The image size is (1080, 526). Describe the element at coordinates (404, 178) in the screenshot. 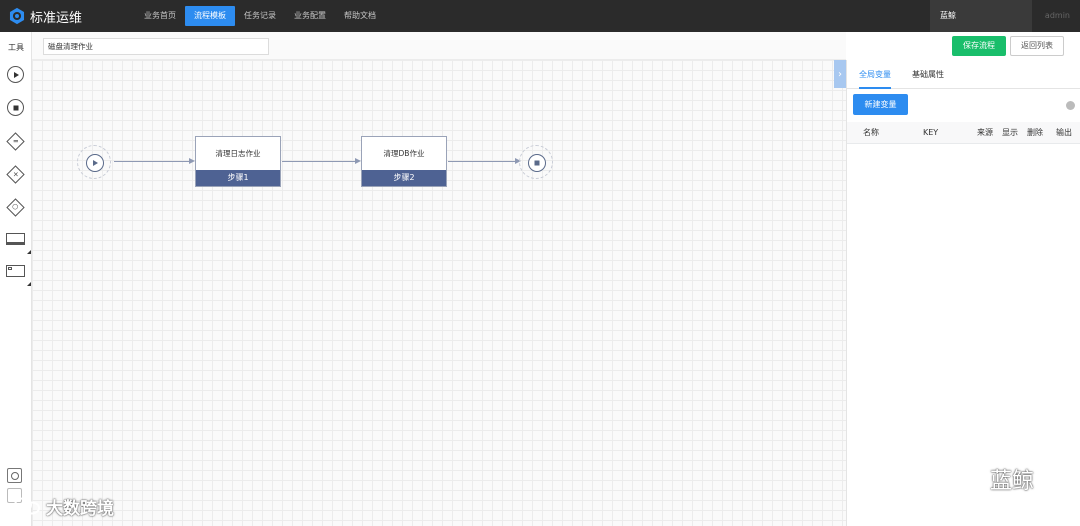

I see `task-node-step: 步骤2` at that location.